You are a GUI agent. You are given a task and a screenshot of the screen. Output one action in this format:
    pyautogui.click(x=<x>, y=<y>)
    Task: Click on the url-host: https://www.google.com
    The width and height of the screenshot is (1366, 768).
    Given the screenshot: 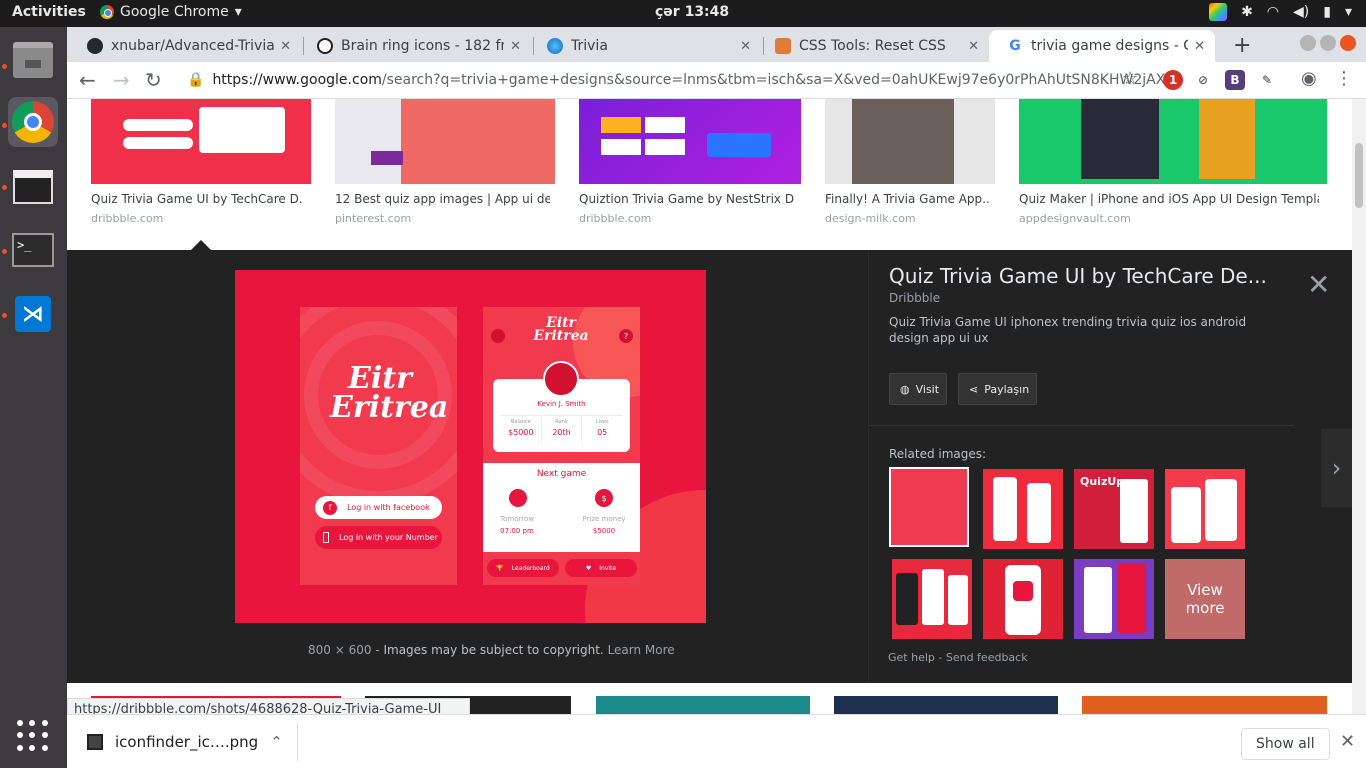 What is the action you would take?
    pyautogui.click(x=297, y=80)
    